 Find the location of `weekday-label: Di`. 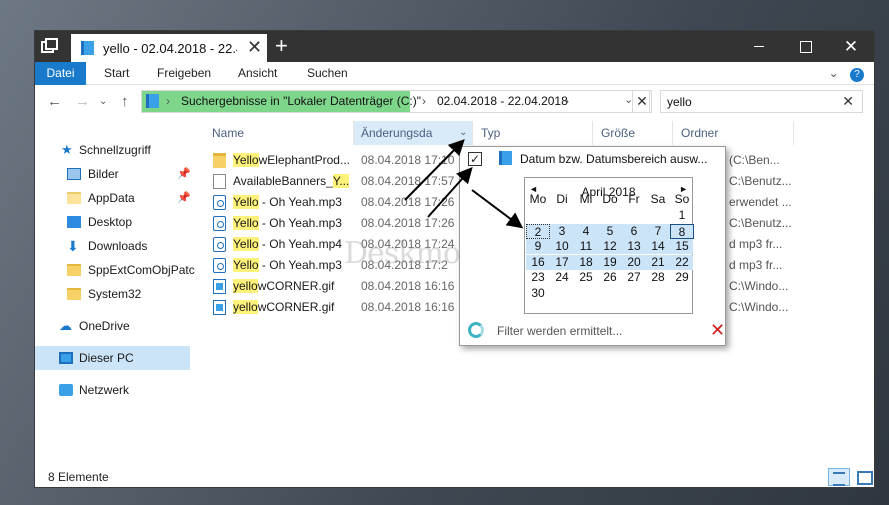

weekday-label: Di is located at coordinates (562, 199).